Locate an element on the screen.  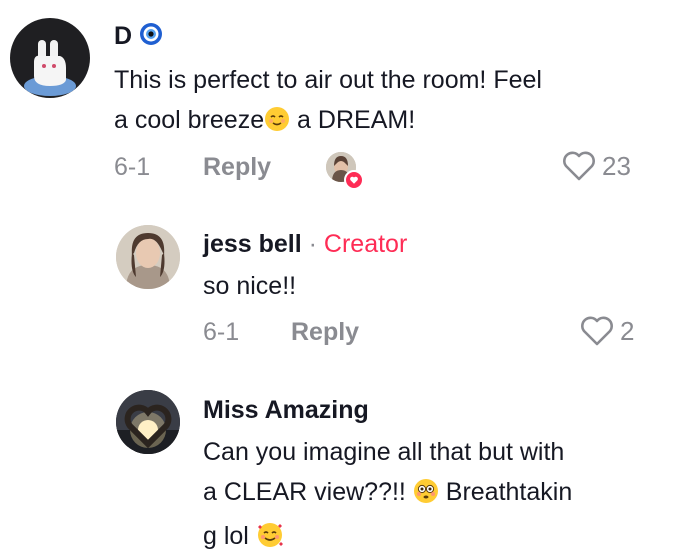
comment-line: a CLEAR view??!! Breathtakin is located at coordinates (428, 494).